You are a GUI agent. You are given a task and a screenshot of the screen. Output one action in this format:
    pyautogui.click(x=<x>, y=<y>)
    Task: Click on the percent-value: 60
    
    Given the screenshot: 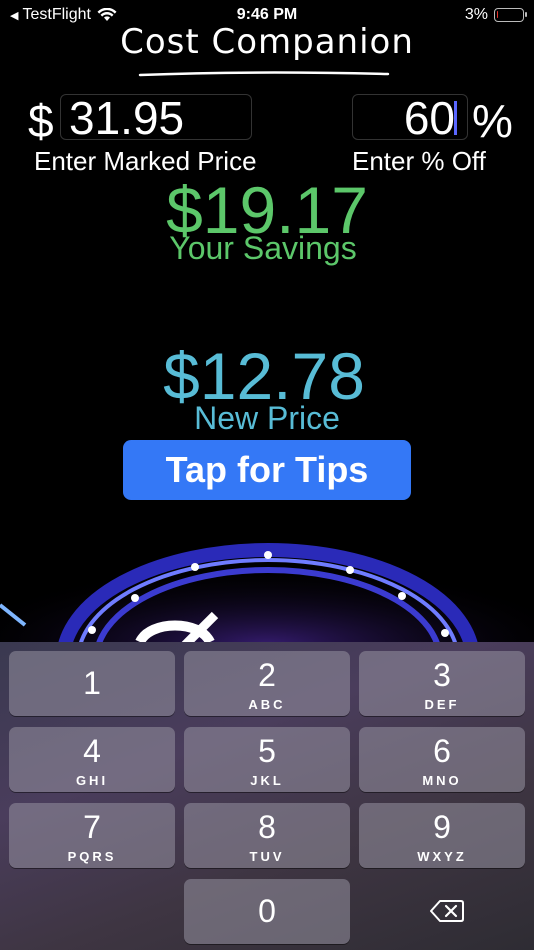 What is the action you would take?
    pyautogui.click(x=429, y=118)
    